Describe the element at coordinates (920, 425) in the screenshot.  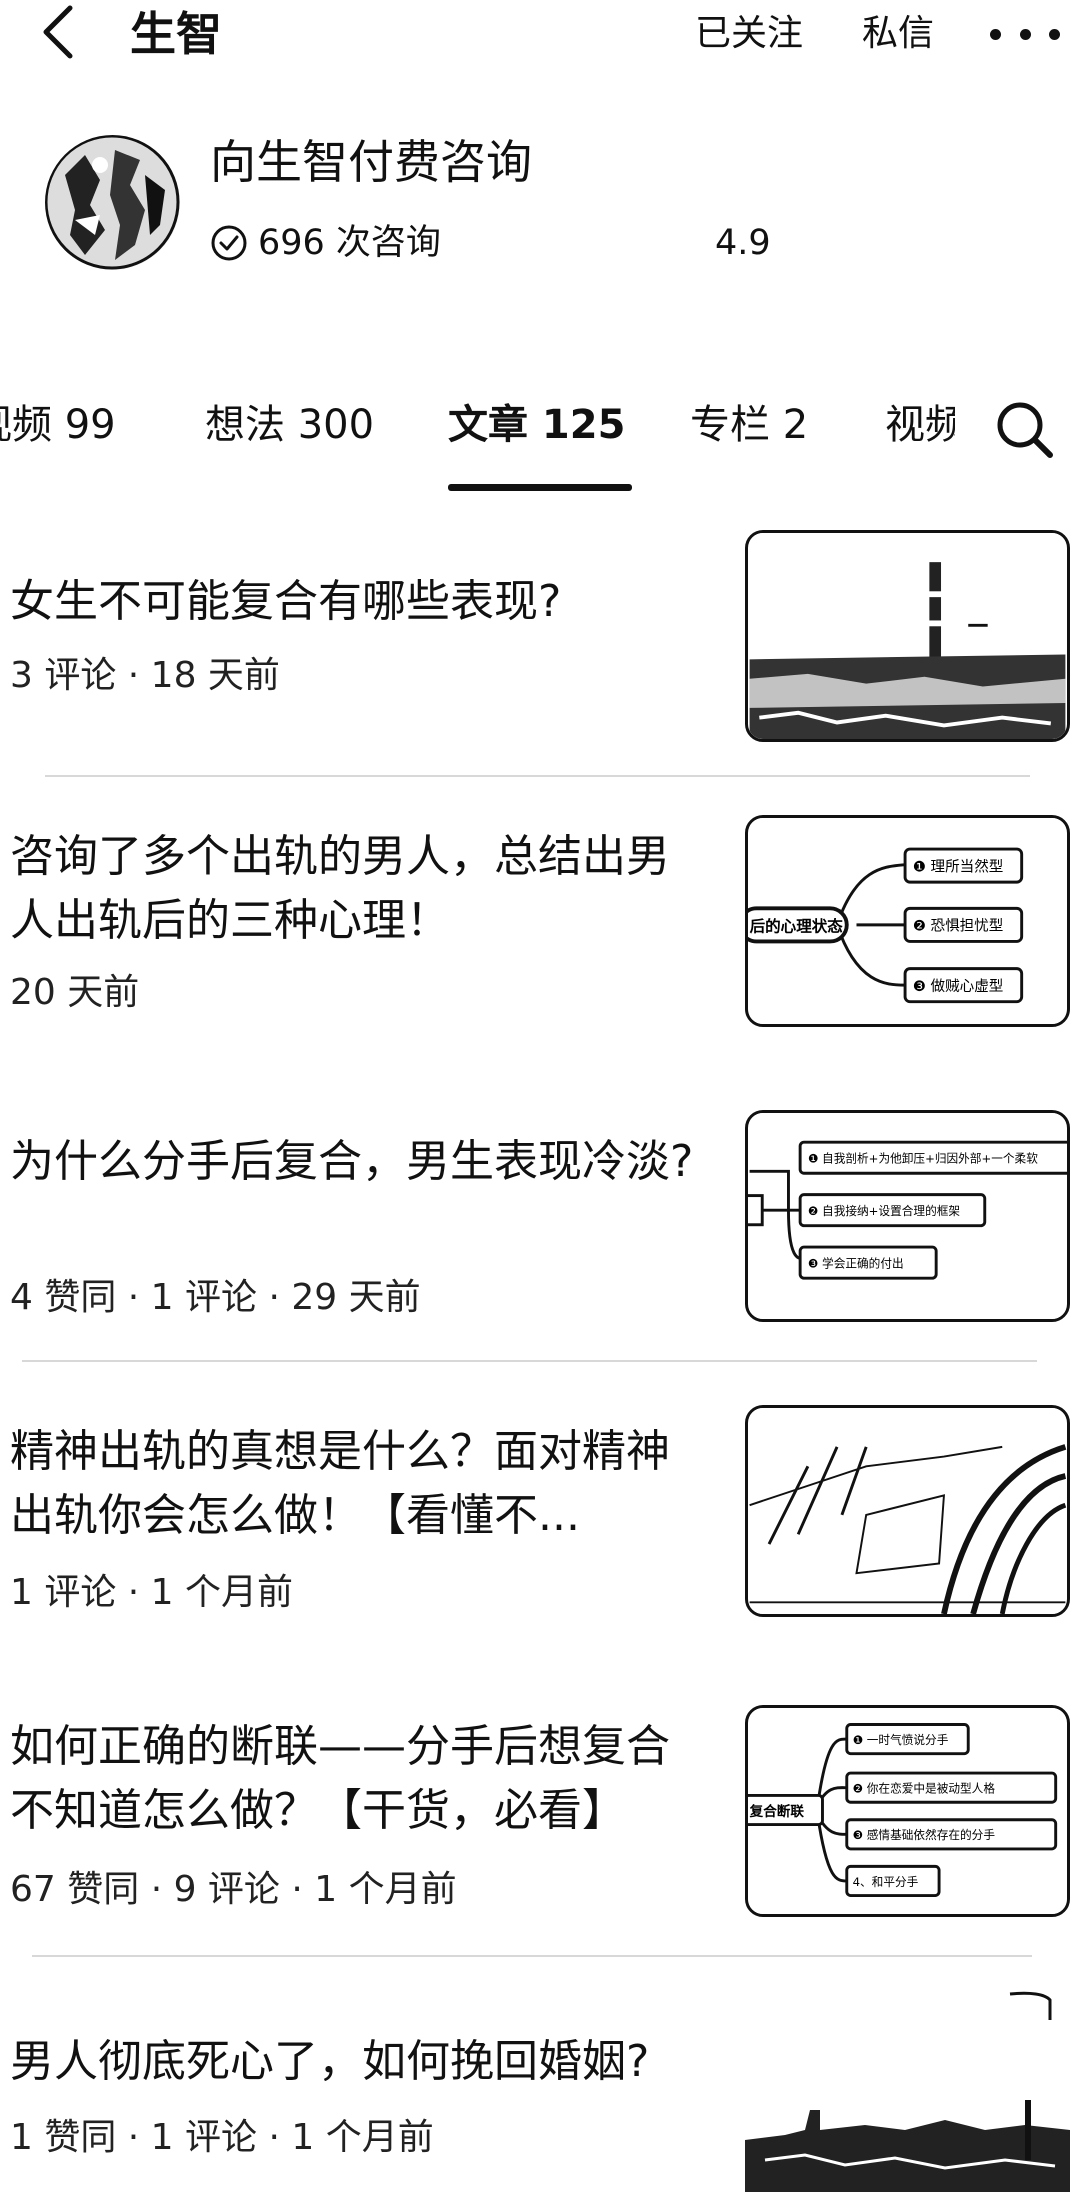
I see `tab-videos-more: 视频` at that location.